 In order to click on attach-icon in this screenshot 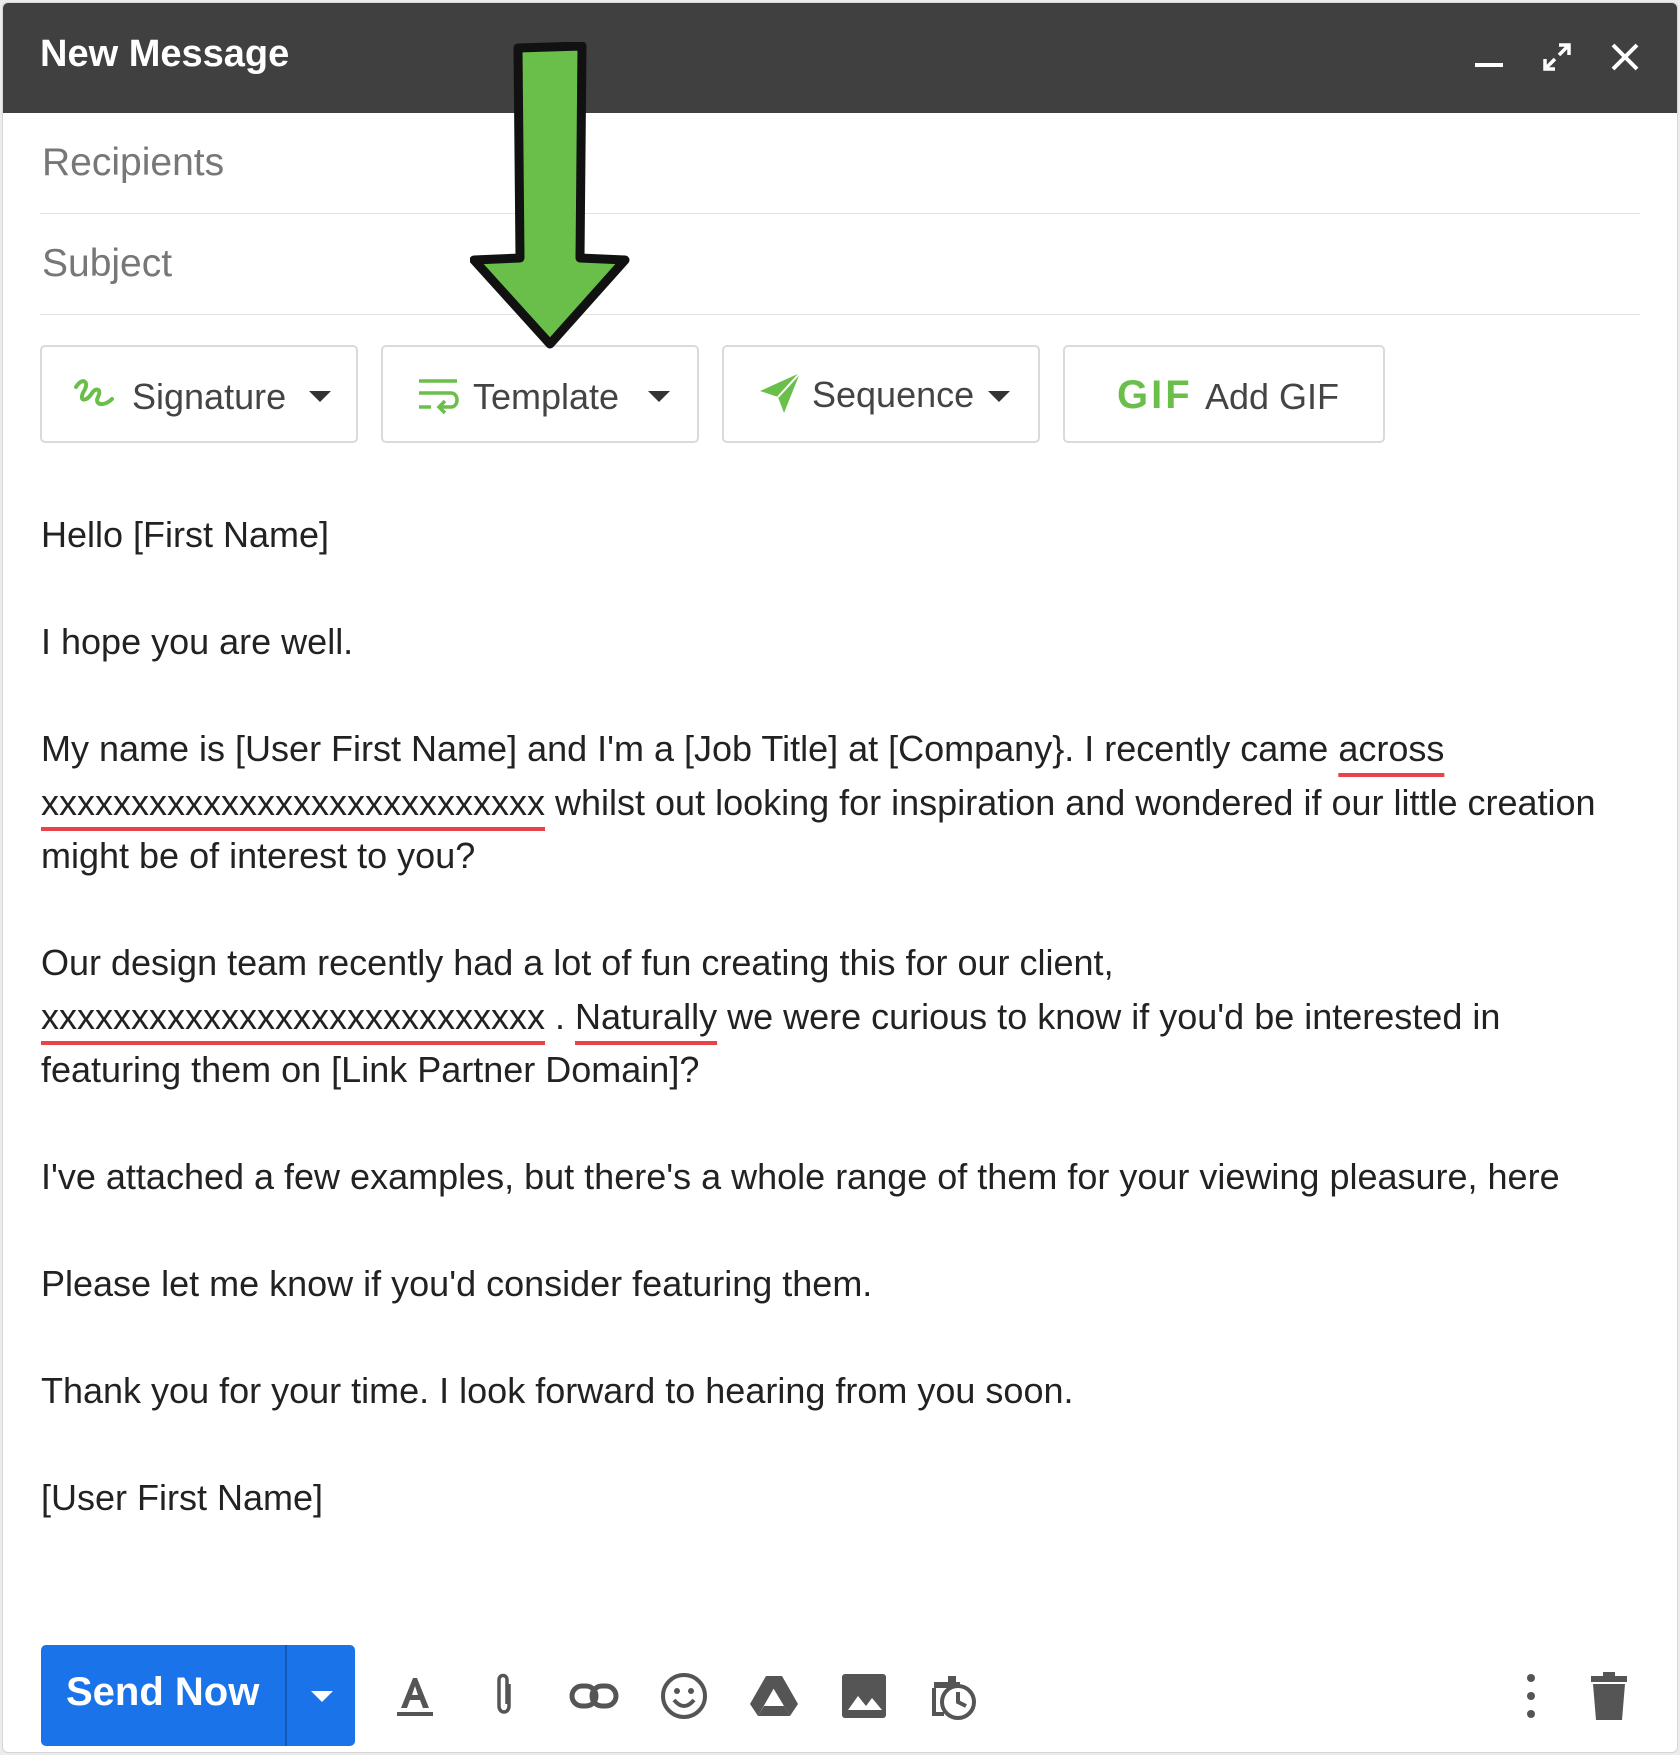, I will do `click(505, 1696)`.